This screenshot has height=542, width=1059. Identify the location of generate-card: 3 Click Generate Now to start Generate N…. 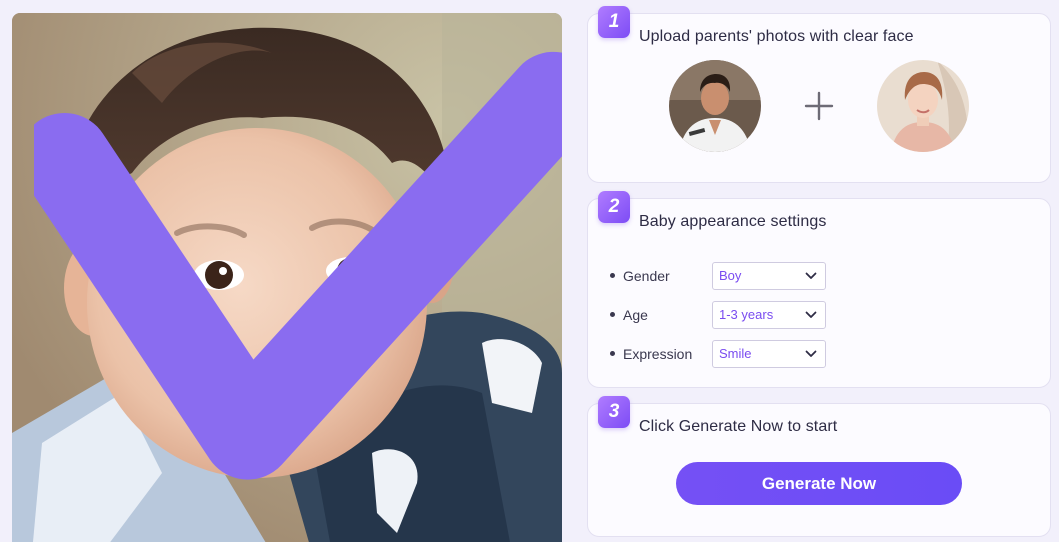
(819, 466).